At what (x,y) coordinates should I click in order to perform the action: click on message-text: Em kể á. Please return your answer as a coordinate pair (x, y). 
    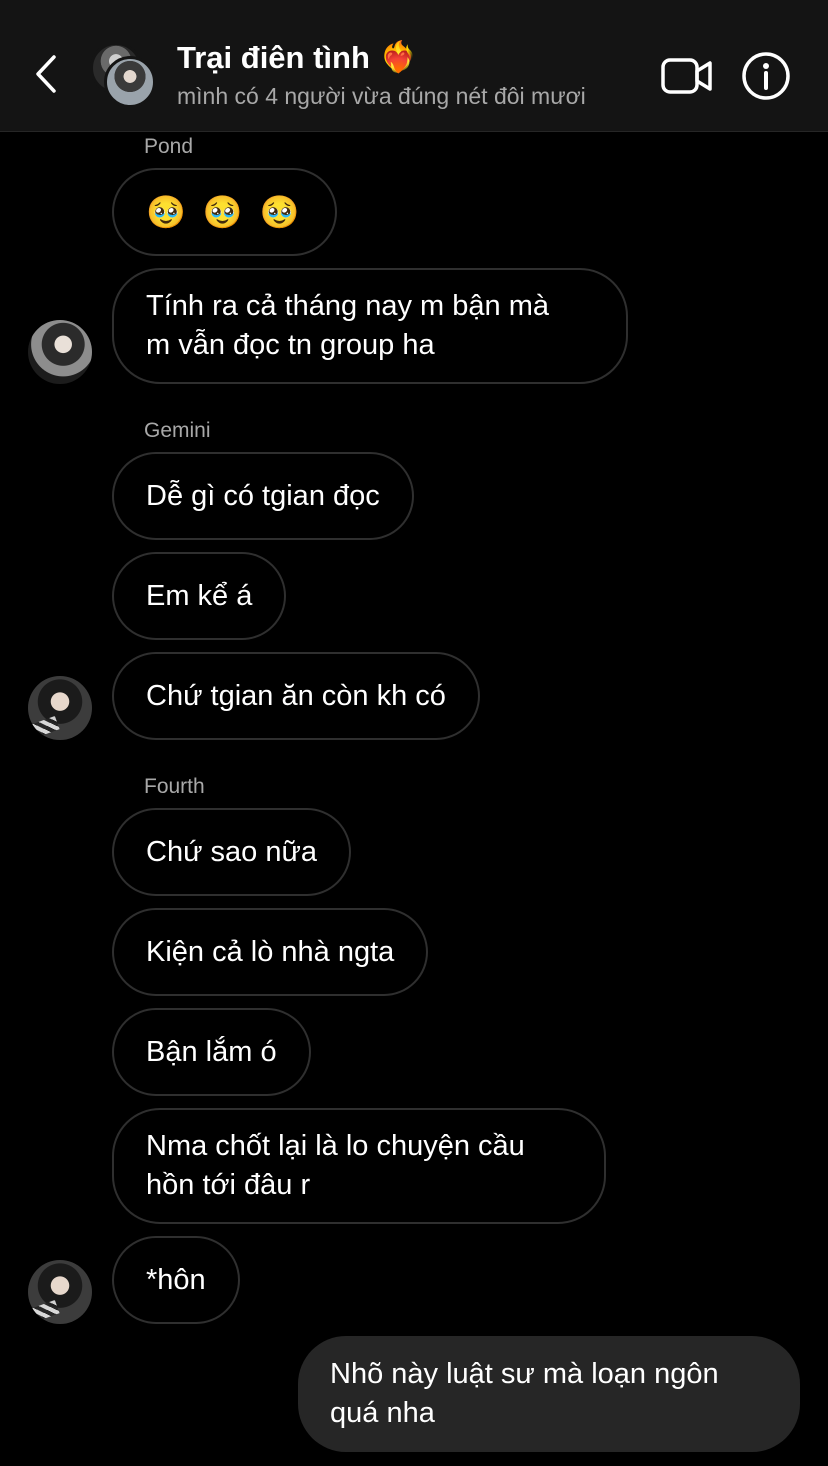
    Looking at the image, I should click on (199, 595).